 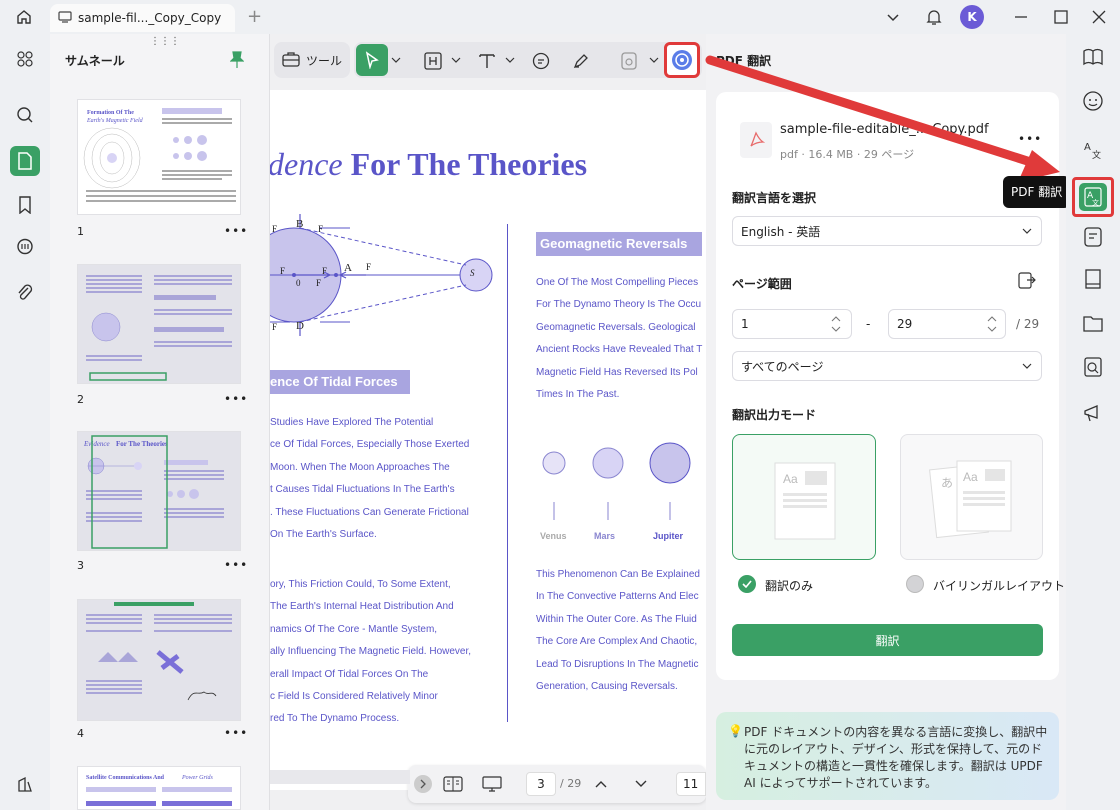 What do you see at coordinates (312, 60) in the screenshot?
I see `tools-button: ツール` at bounding box center [312, 60].